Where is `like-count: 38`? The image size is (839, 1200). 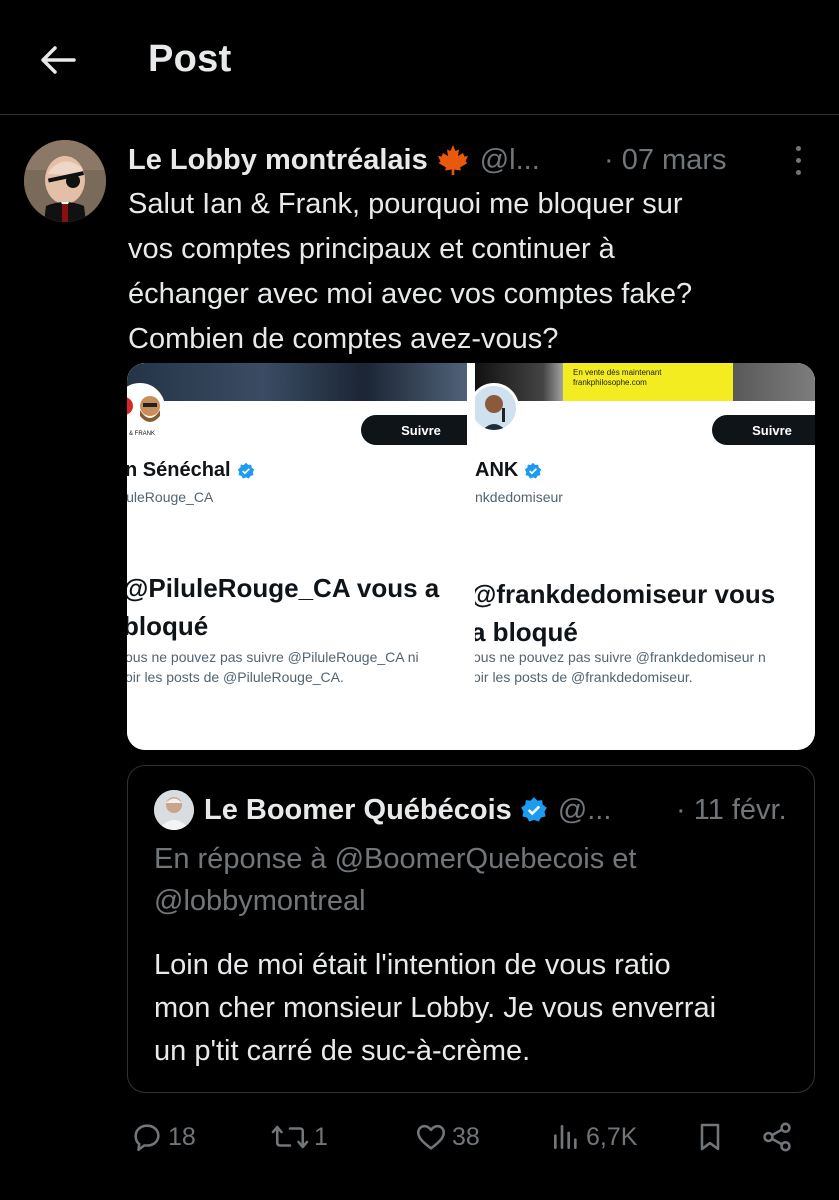 like-count: 38 is located at coordinates (466, 1136).